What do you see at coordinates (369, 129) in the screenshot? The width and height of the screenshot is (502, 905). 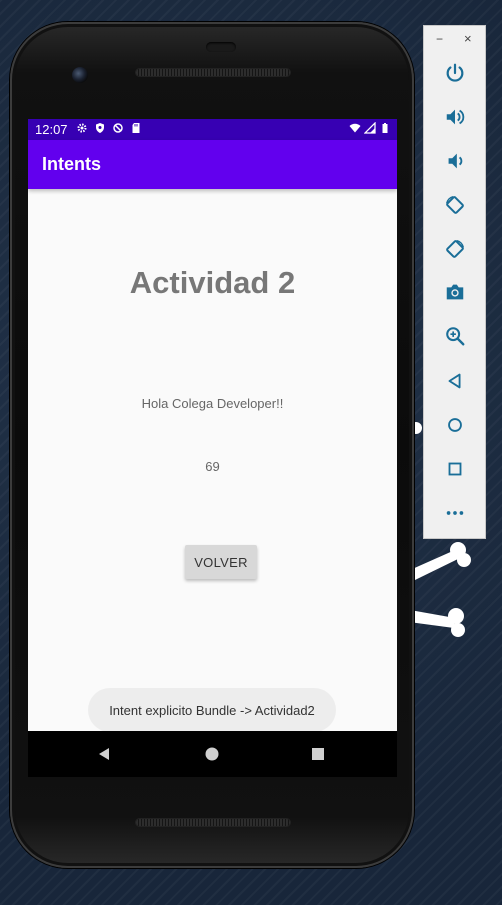 I see `signal-icon` at bounding box center [369, 129].